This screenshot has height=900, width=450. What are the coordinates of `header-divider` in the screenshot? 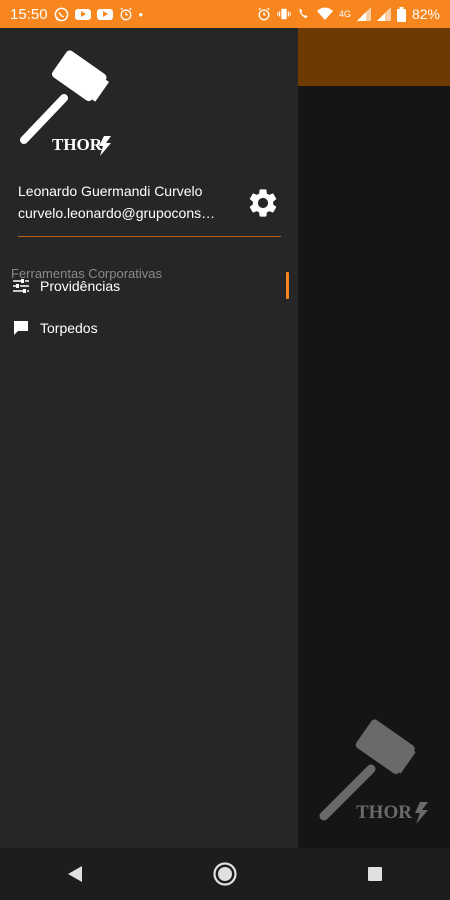 It's located at (149, 236).